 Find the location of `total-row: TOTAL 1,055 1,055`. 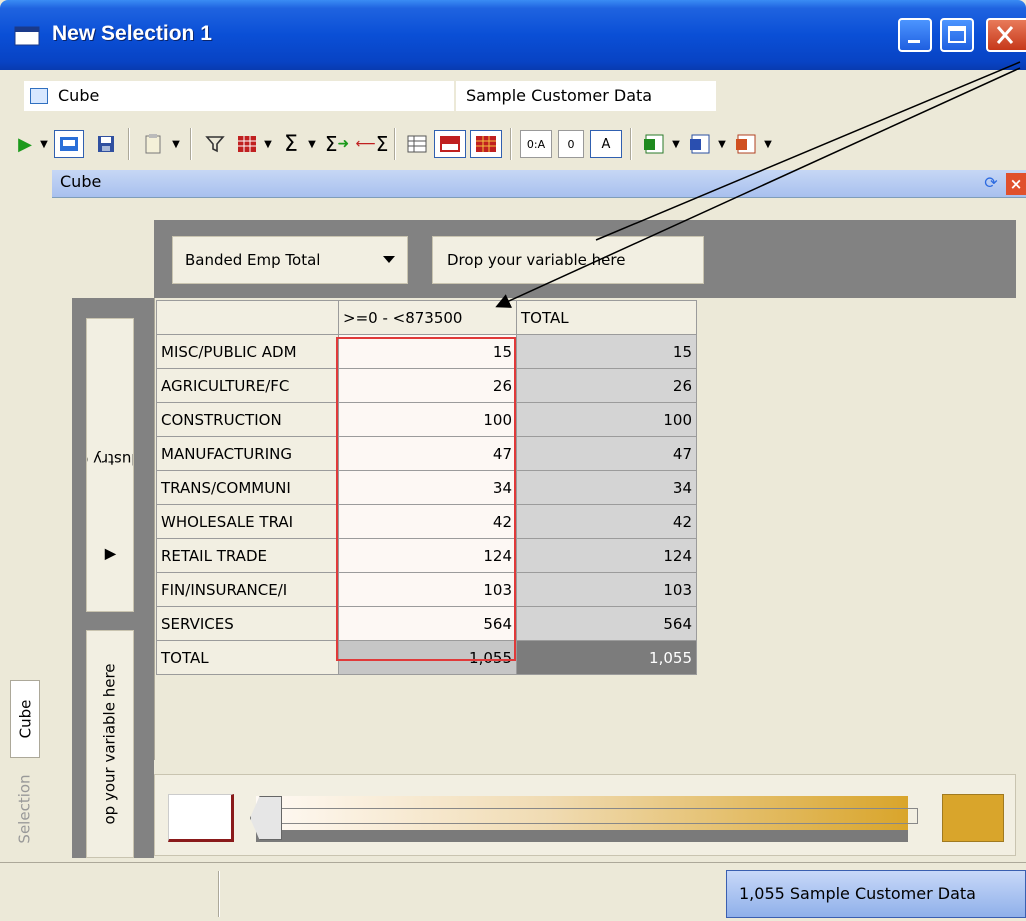

total-row: TOTAL 1,055 1,055 is located at coordinates (426, 657).